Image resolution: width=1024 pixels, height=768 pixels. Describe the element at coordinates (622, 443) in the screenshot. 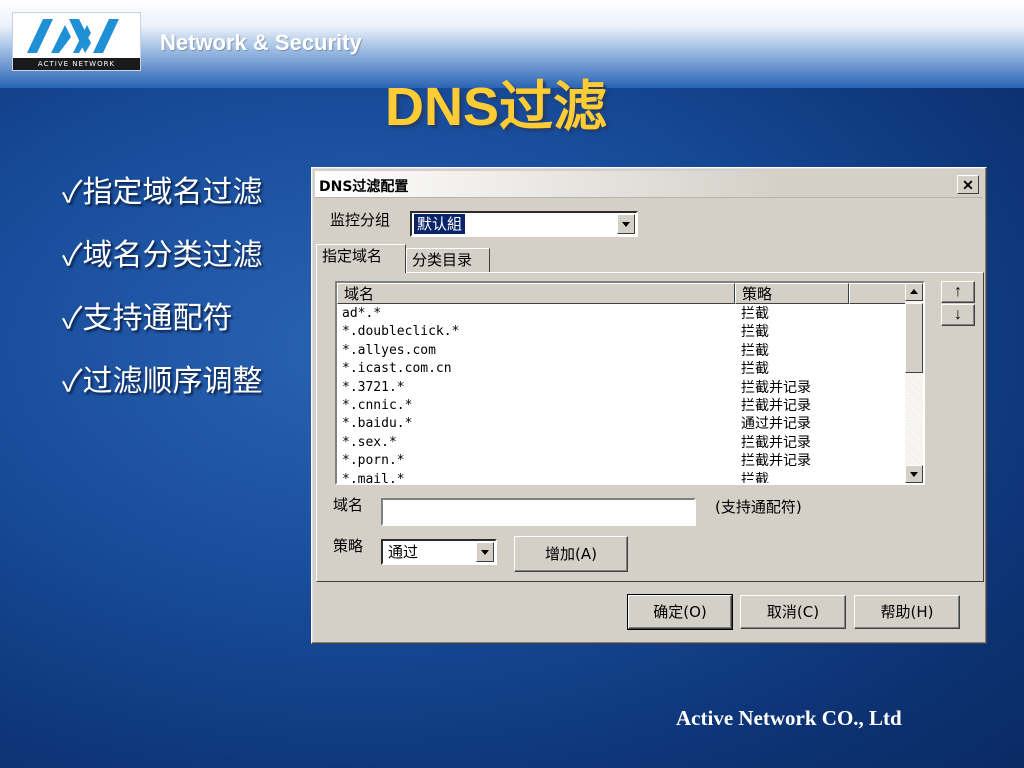

I see `table-row: *.sex.* 拦截并记录` at that location.